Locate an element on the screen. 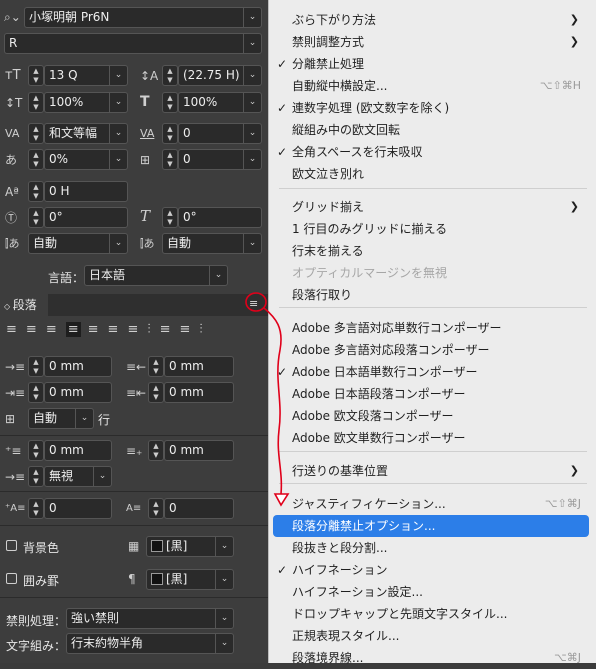 The height and width of the screenshot is (669, 596). annotation-overlay is located at coordinates (267, 399).